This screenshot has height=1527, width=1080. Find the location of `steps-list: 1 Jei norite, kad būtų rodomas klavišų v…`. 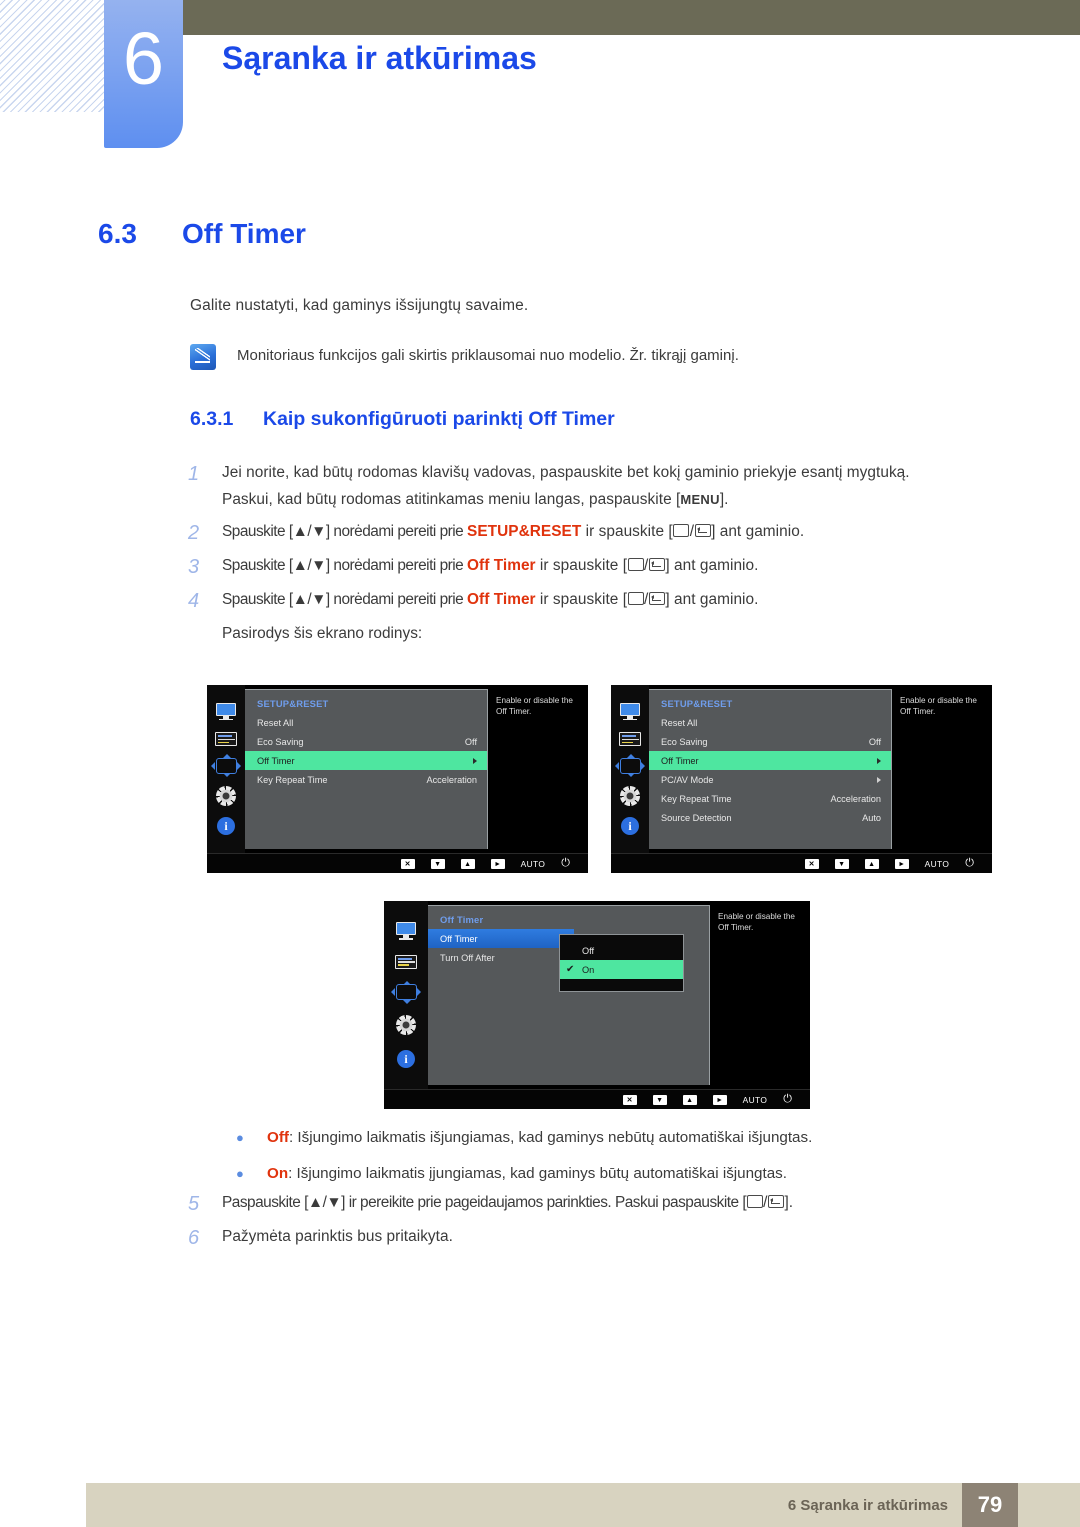

steps-list: 1 Jei norite, kad būtų rodomas klavišų v… is located at coordinates (603, 556).